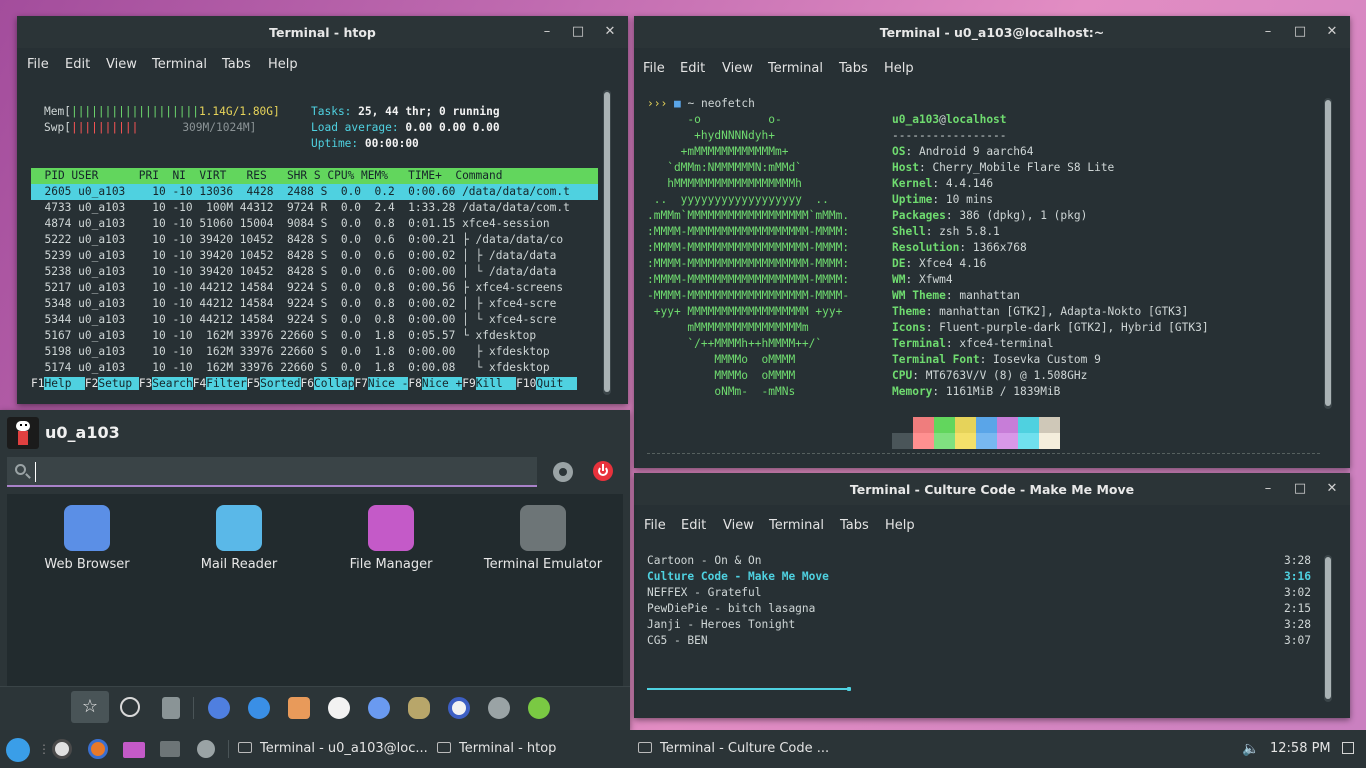 The width and height of the screenshot is (1366, 768). Describe the element at coordinates (64, 383) in the screenshot. I see `fkey-label: Help` at that location.